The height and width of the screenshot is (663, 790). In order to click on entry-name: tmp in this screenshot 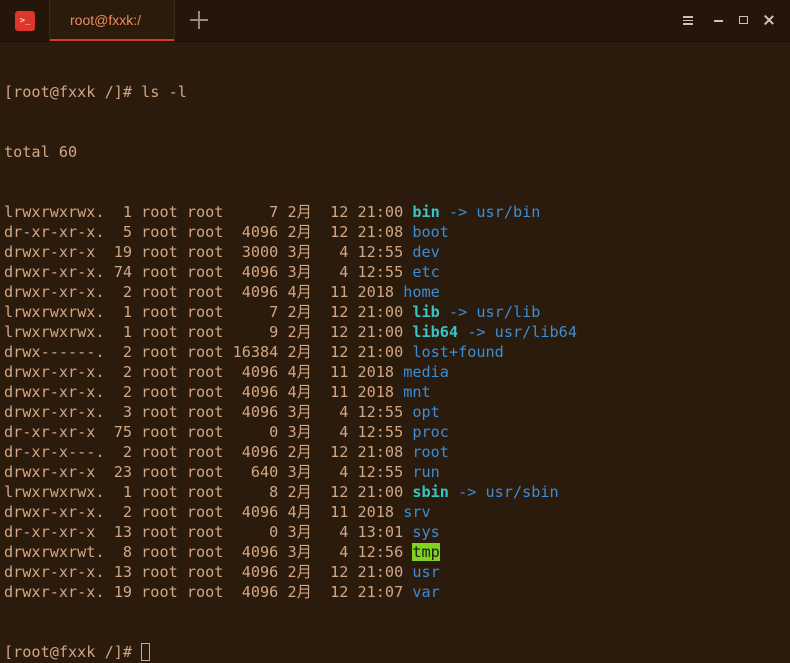, I will do `click(426, 552)`.